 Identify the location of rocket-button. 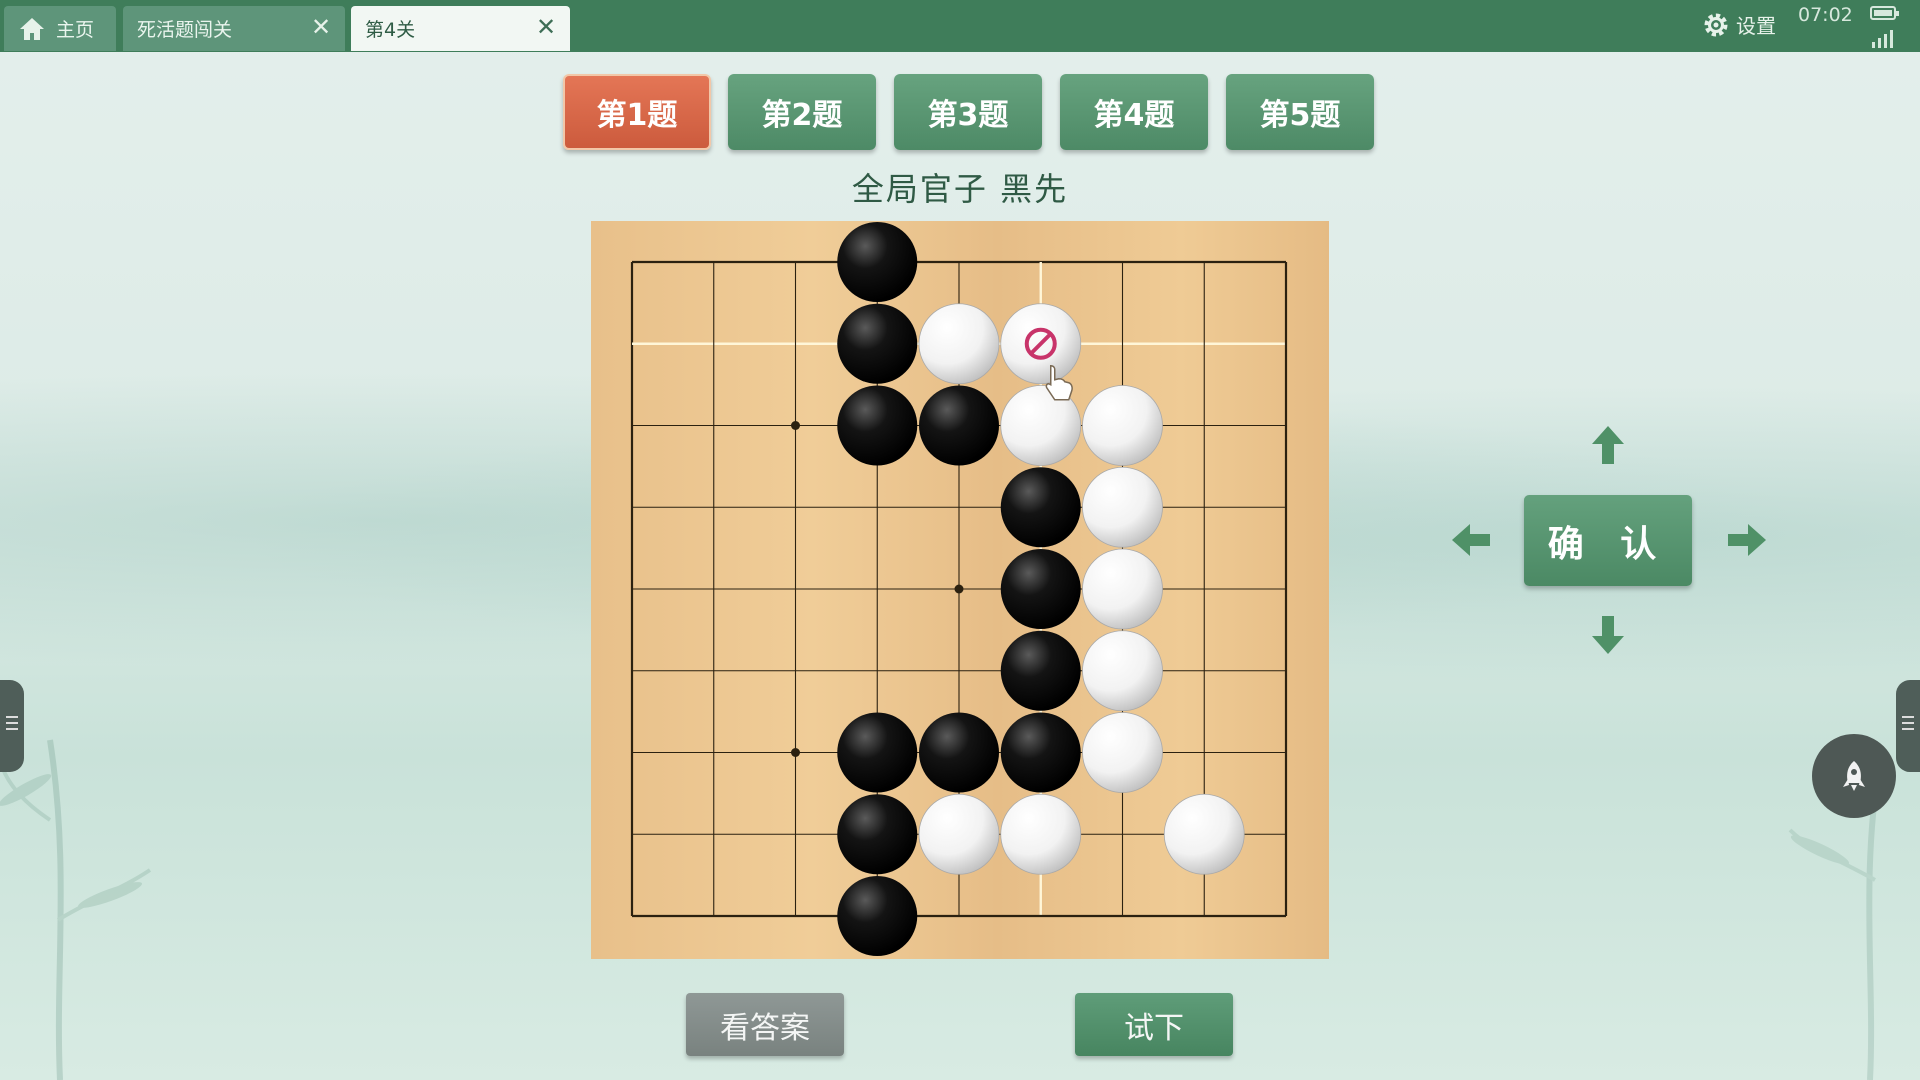
(1854, 776).